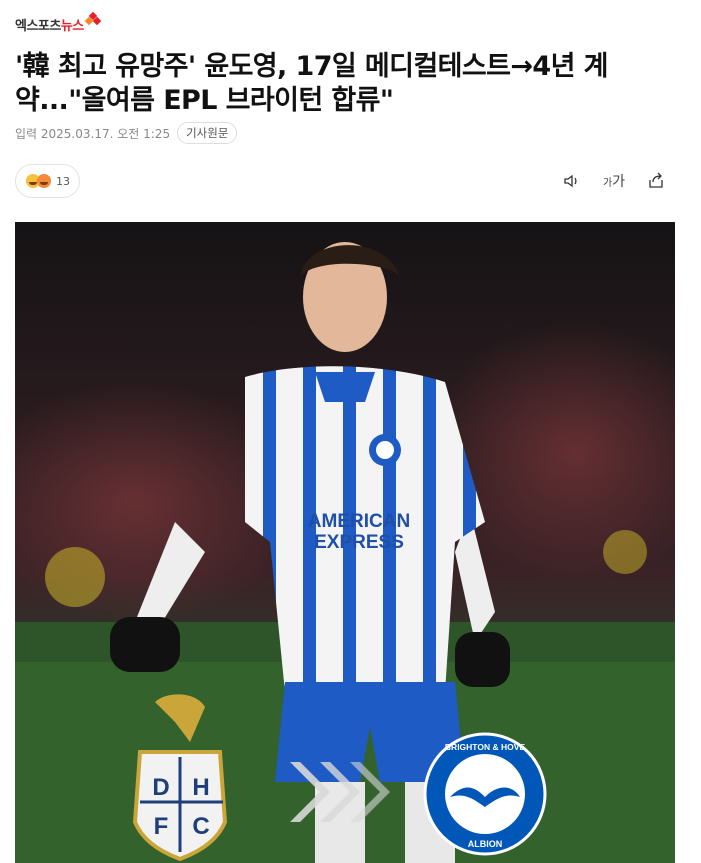  I want to click on publisher-logo: 엑스포츠뉴스, so click(58, 23).